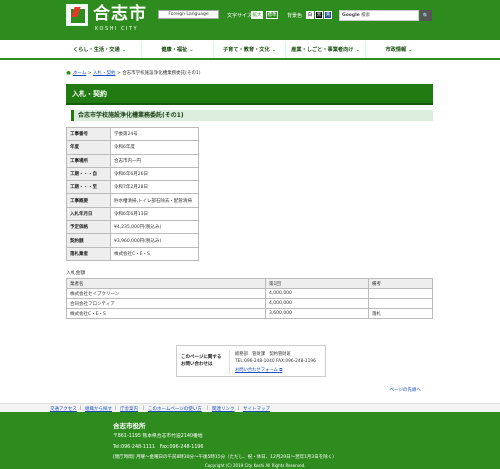 This screenshot has width=500, height=469. What do you see at coordinates (88, 174) in the screenshot?
I see `info-label: 工期・・・自` at bounding box center [88, 174].